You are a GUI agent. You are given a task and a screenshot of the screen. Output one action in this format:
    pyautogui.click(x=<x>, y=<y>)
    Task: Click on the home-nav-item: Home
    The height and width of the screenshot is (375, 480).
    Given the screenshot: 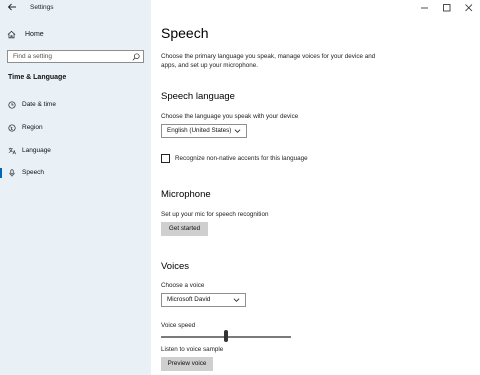 What is the action you would take?
    pyautogui.click(x=25, y=34)
    